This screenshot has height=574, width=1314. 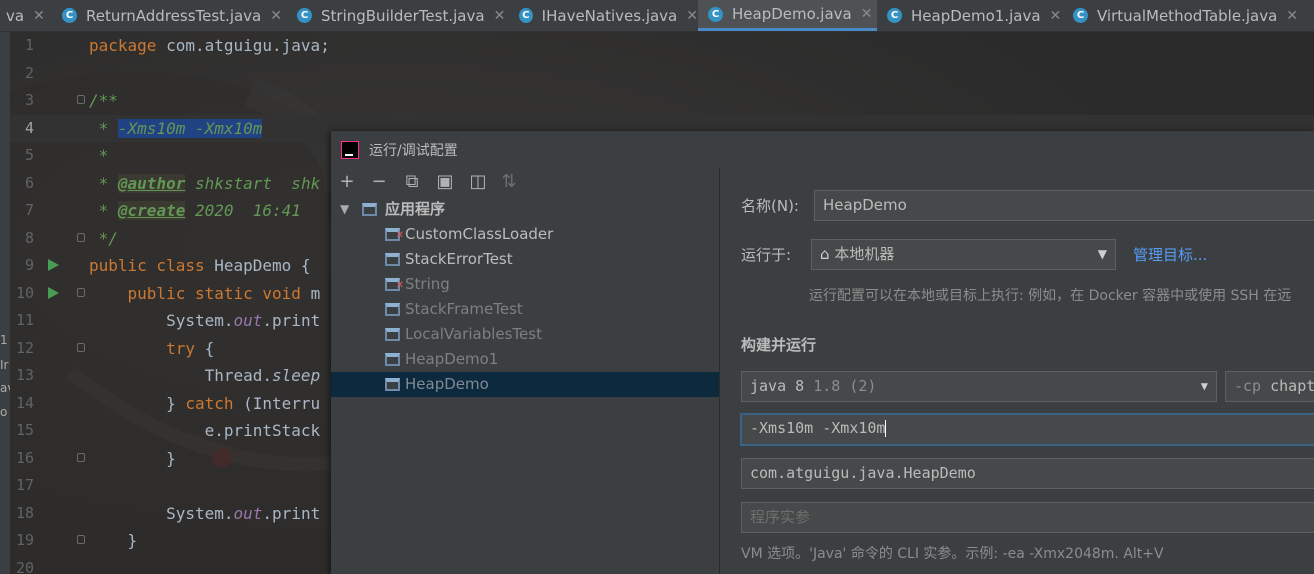 I want to click on run-on-value: 本地机器, so click(x=864, y=254).